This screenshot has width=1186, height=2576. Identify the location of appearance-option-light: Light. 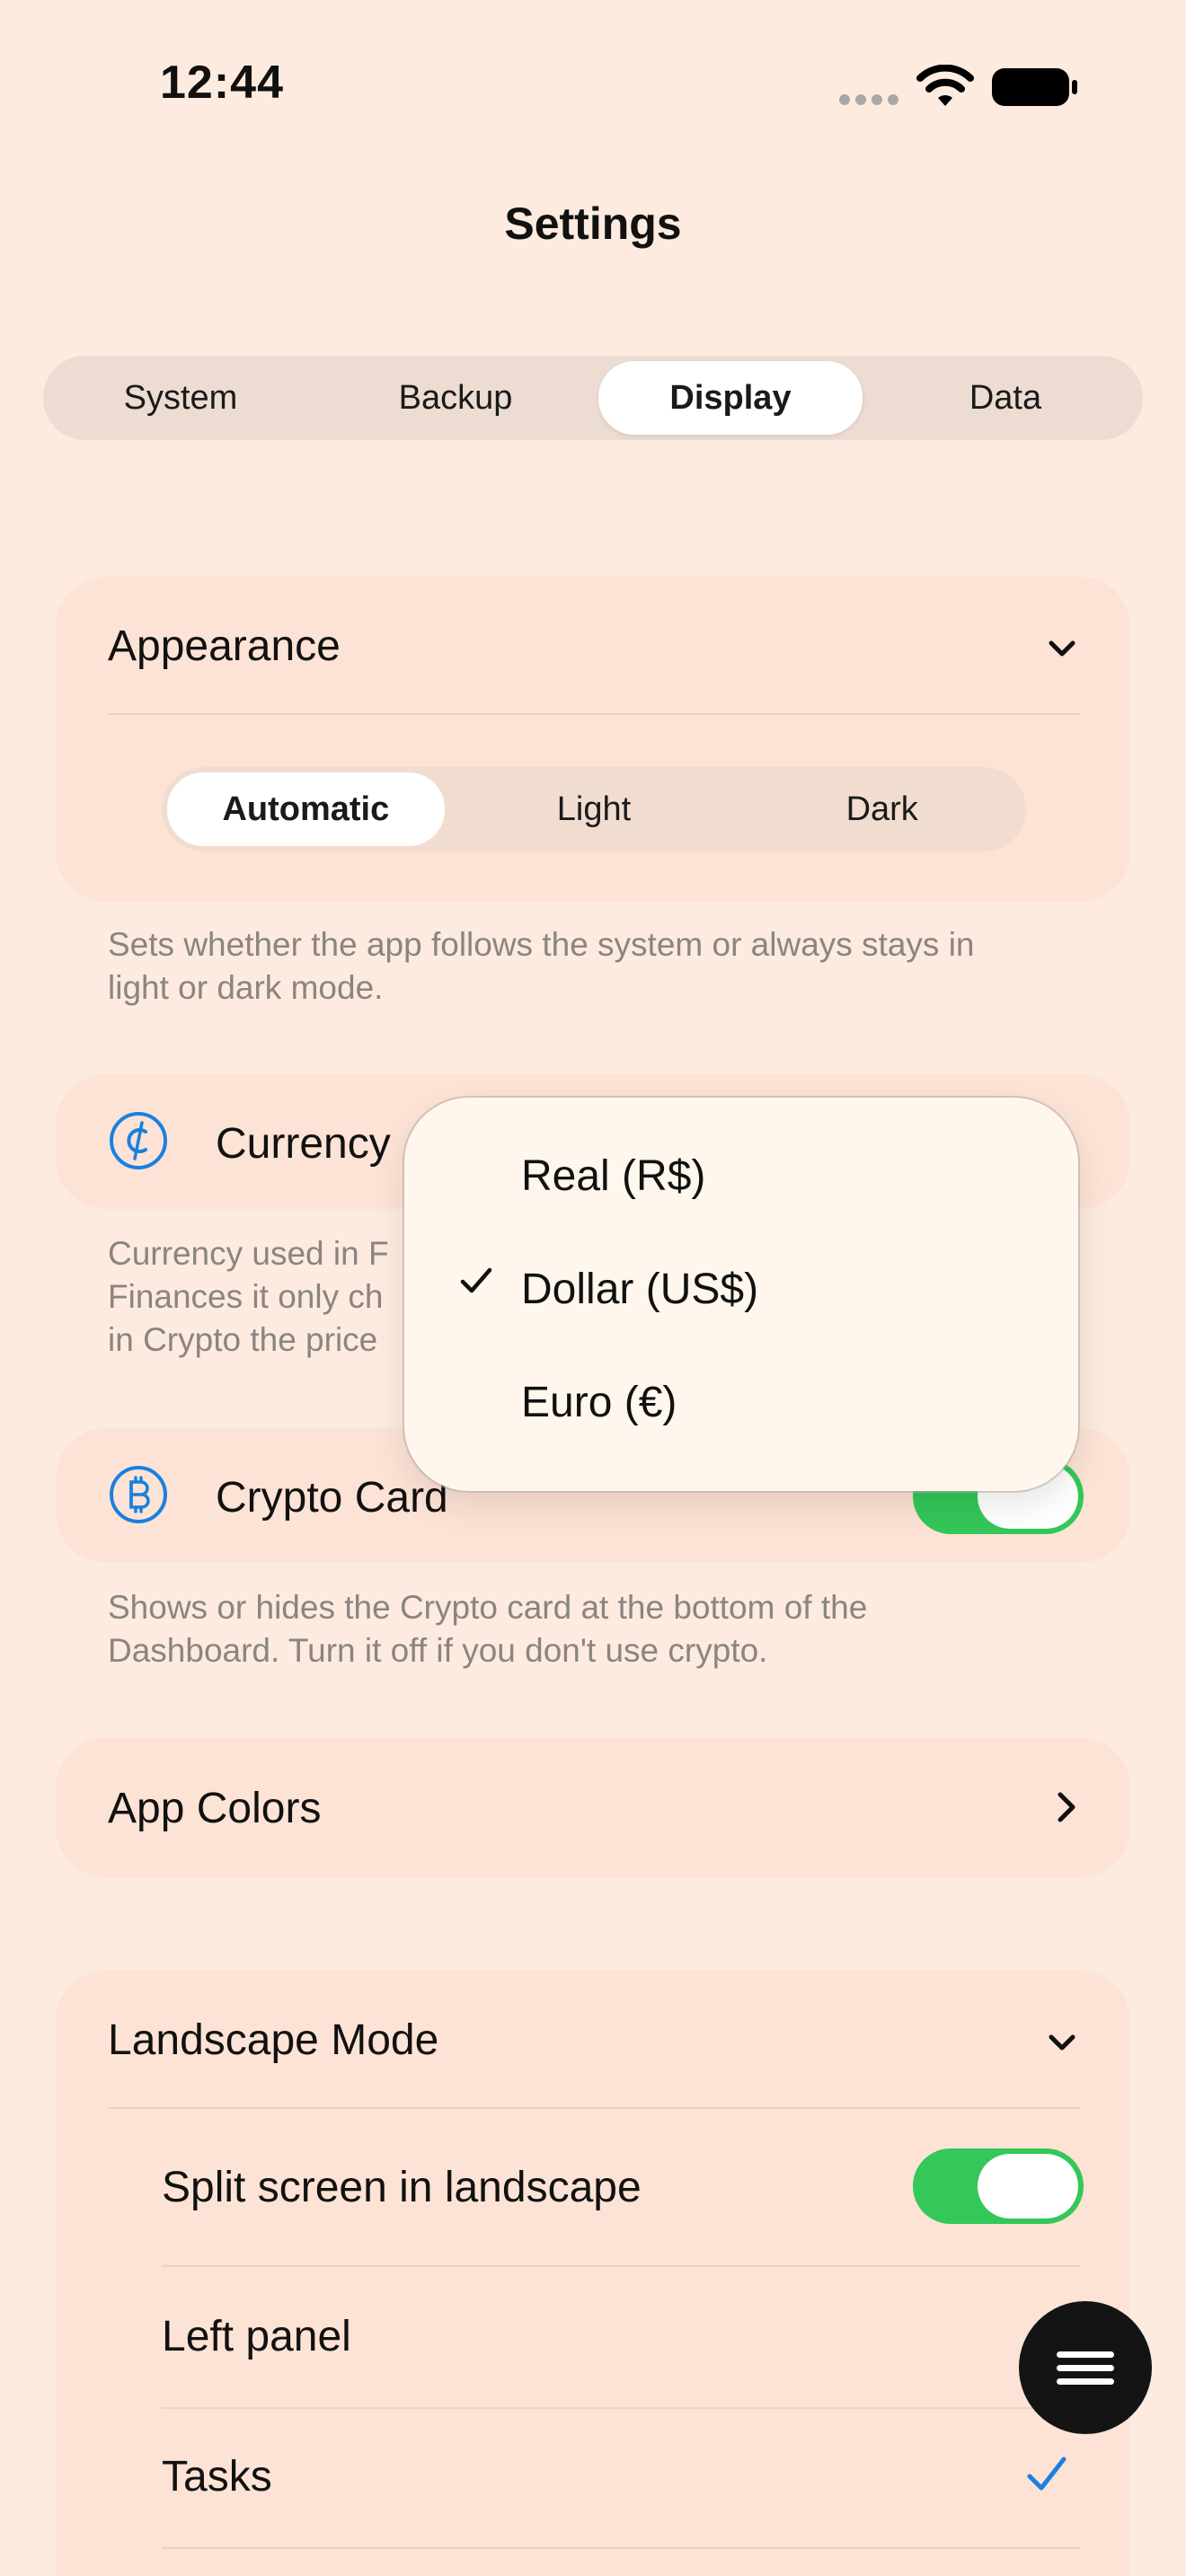
(594, 809).